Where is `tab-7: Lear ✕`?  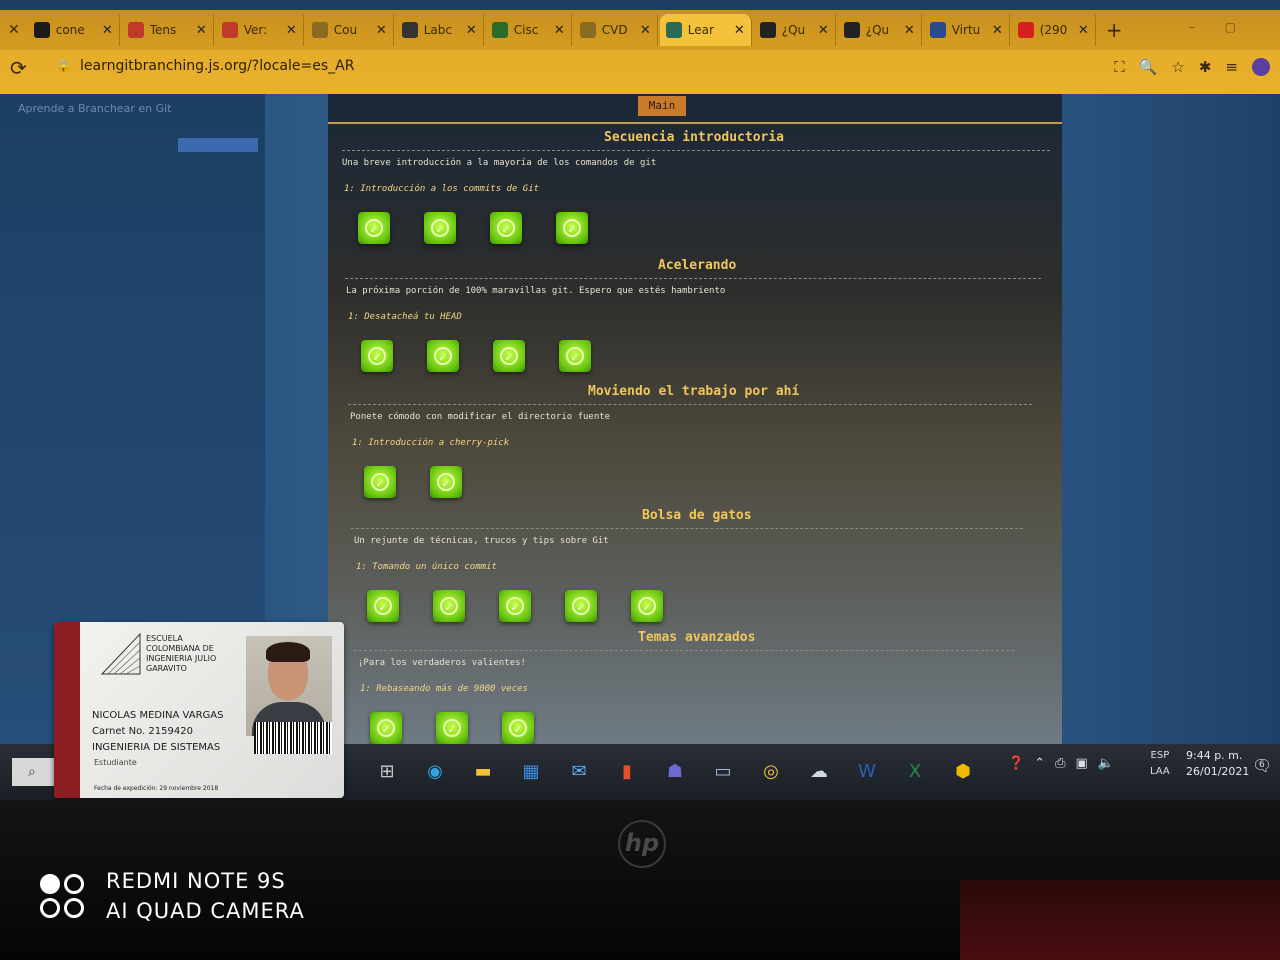 tab-7: Lear ✕ is located at coordinates (705, 30).